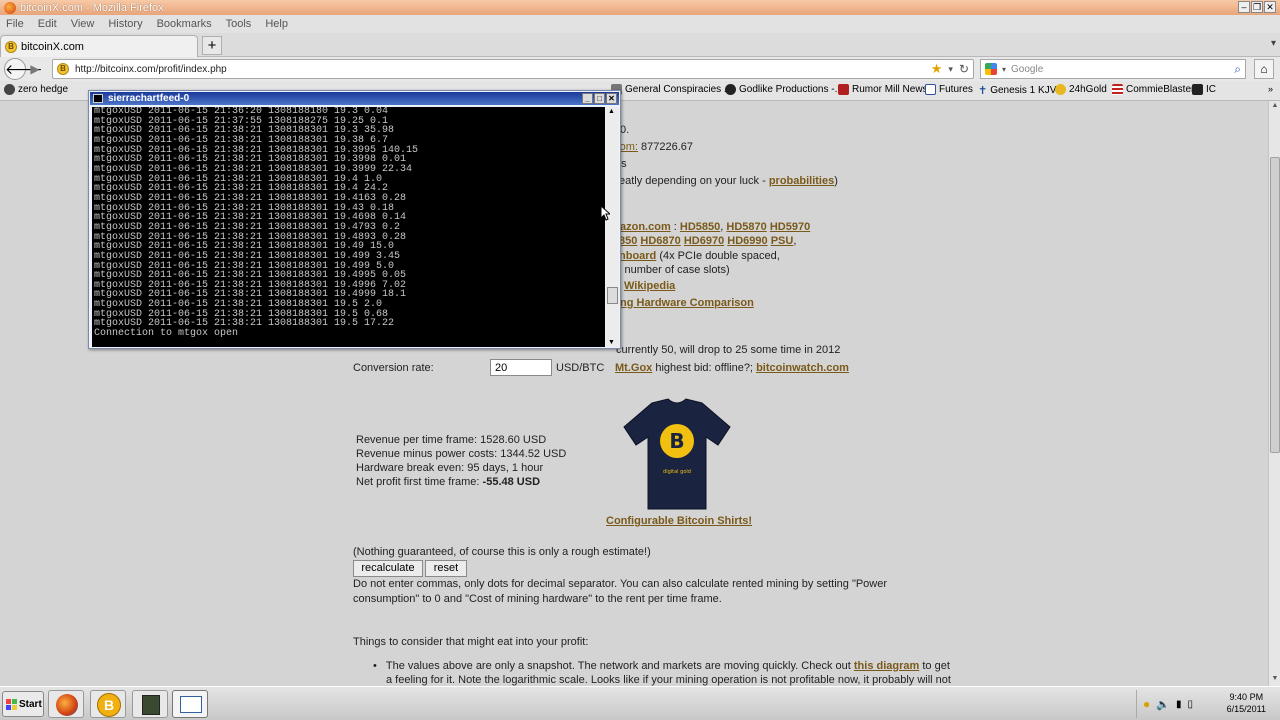 This screenshot has width=1280, height=720. I want to click on bitcoin-shirt-image: B digital gold, so click(677, 454).